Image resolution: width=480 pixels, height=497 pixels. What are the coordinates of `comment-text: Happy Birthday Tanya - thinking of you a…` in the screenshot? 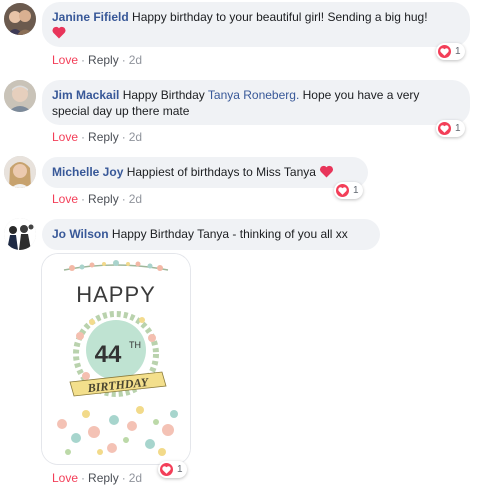 It's located at (229, 234).